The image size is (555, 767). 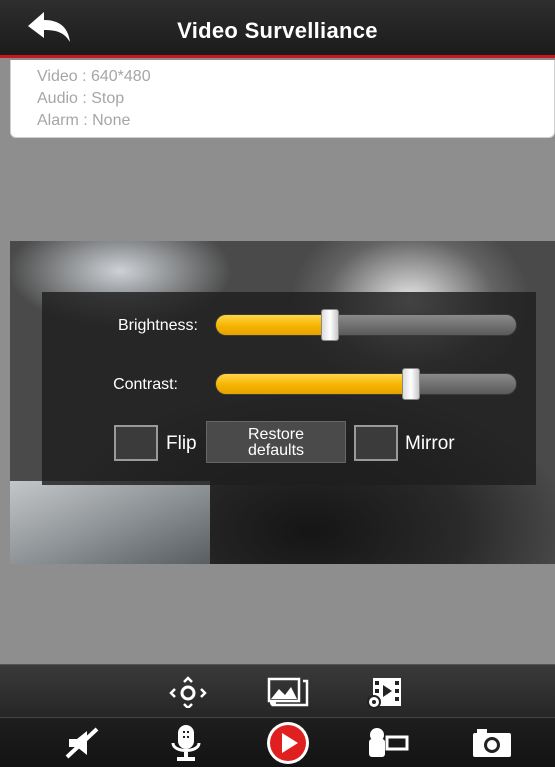 I want to click on video-resolution: Video : 640*480, so click(x=94, y=76).